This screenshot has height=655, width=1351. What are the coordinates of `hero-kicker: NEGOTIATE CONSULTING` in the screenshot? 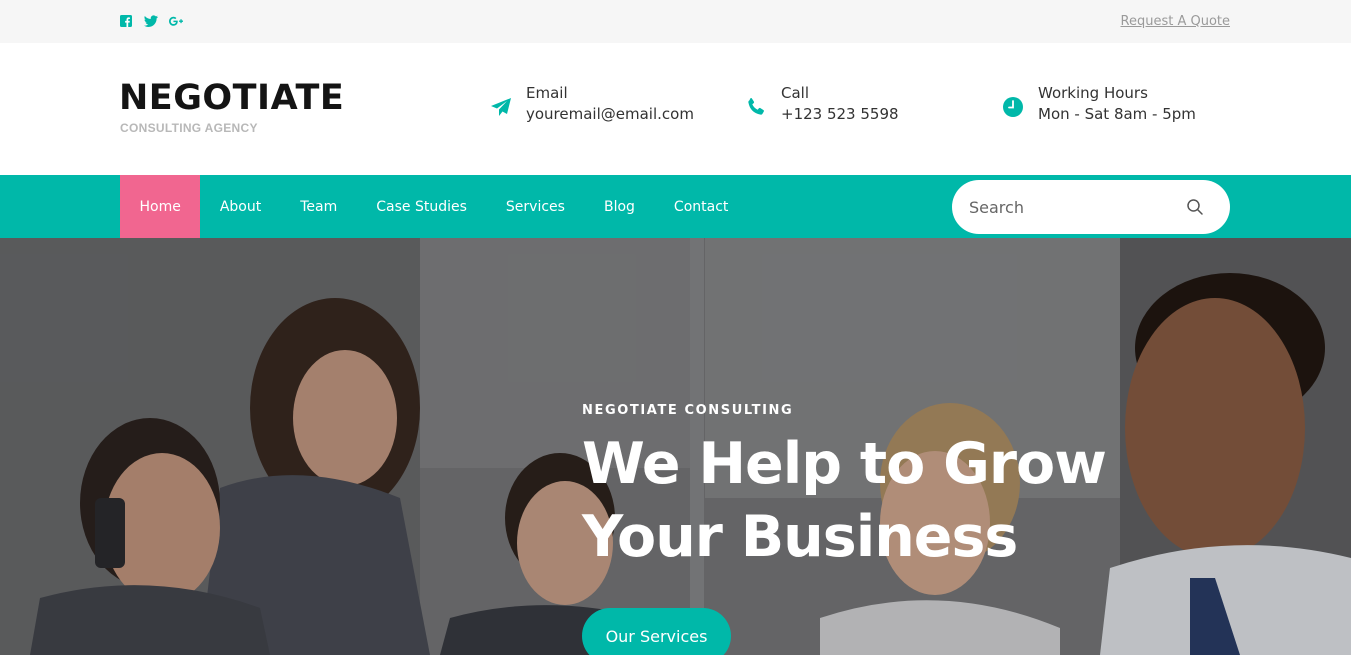 It's located at (688, 410).